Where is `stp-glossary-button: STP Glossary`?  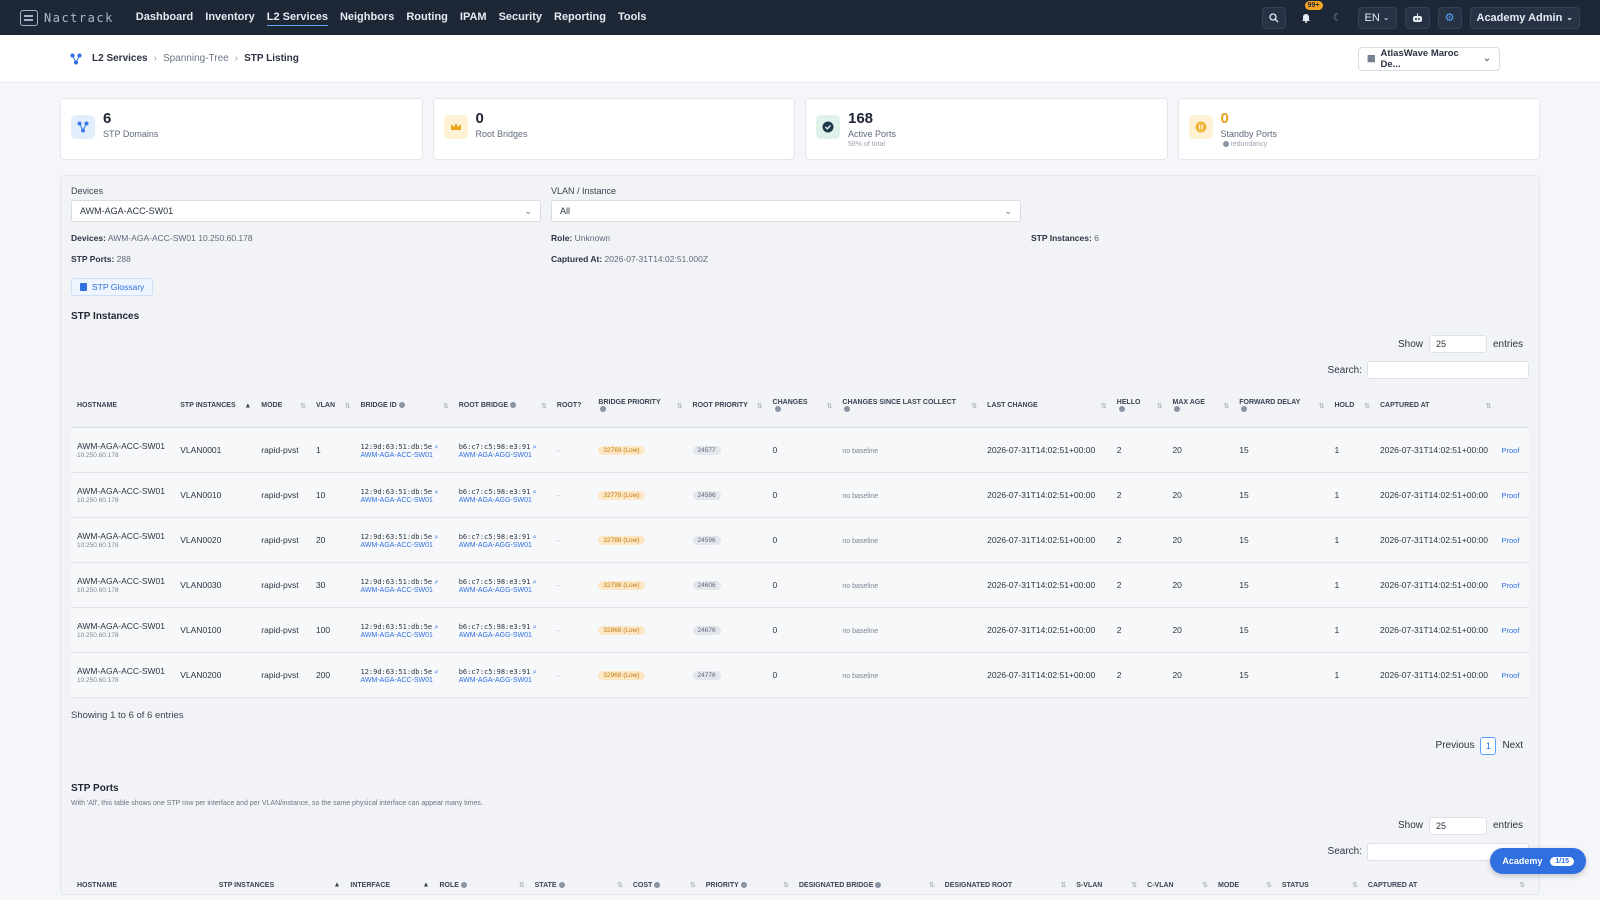 stp-glossary-button: STP Glossary is located at coordinates (112, 287).